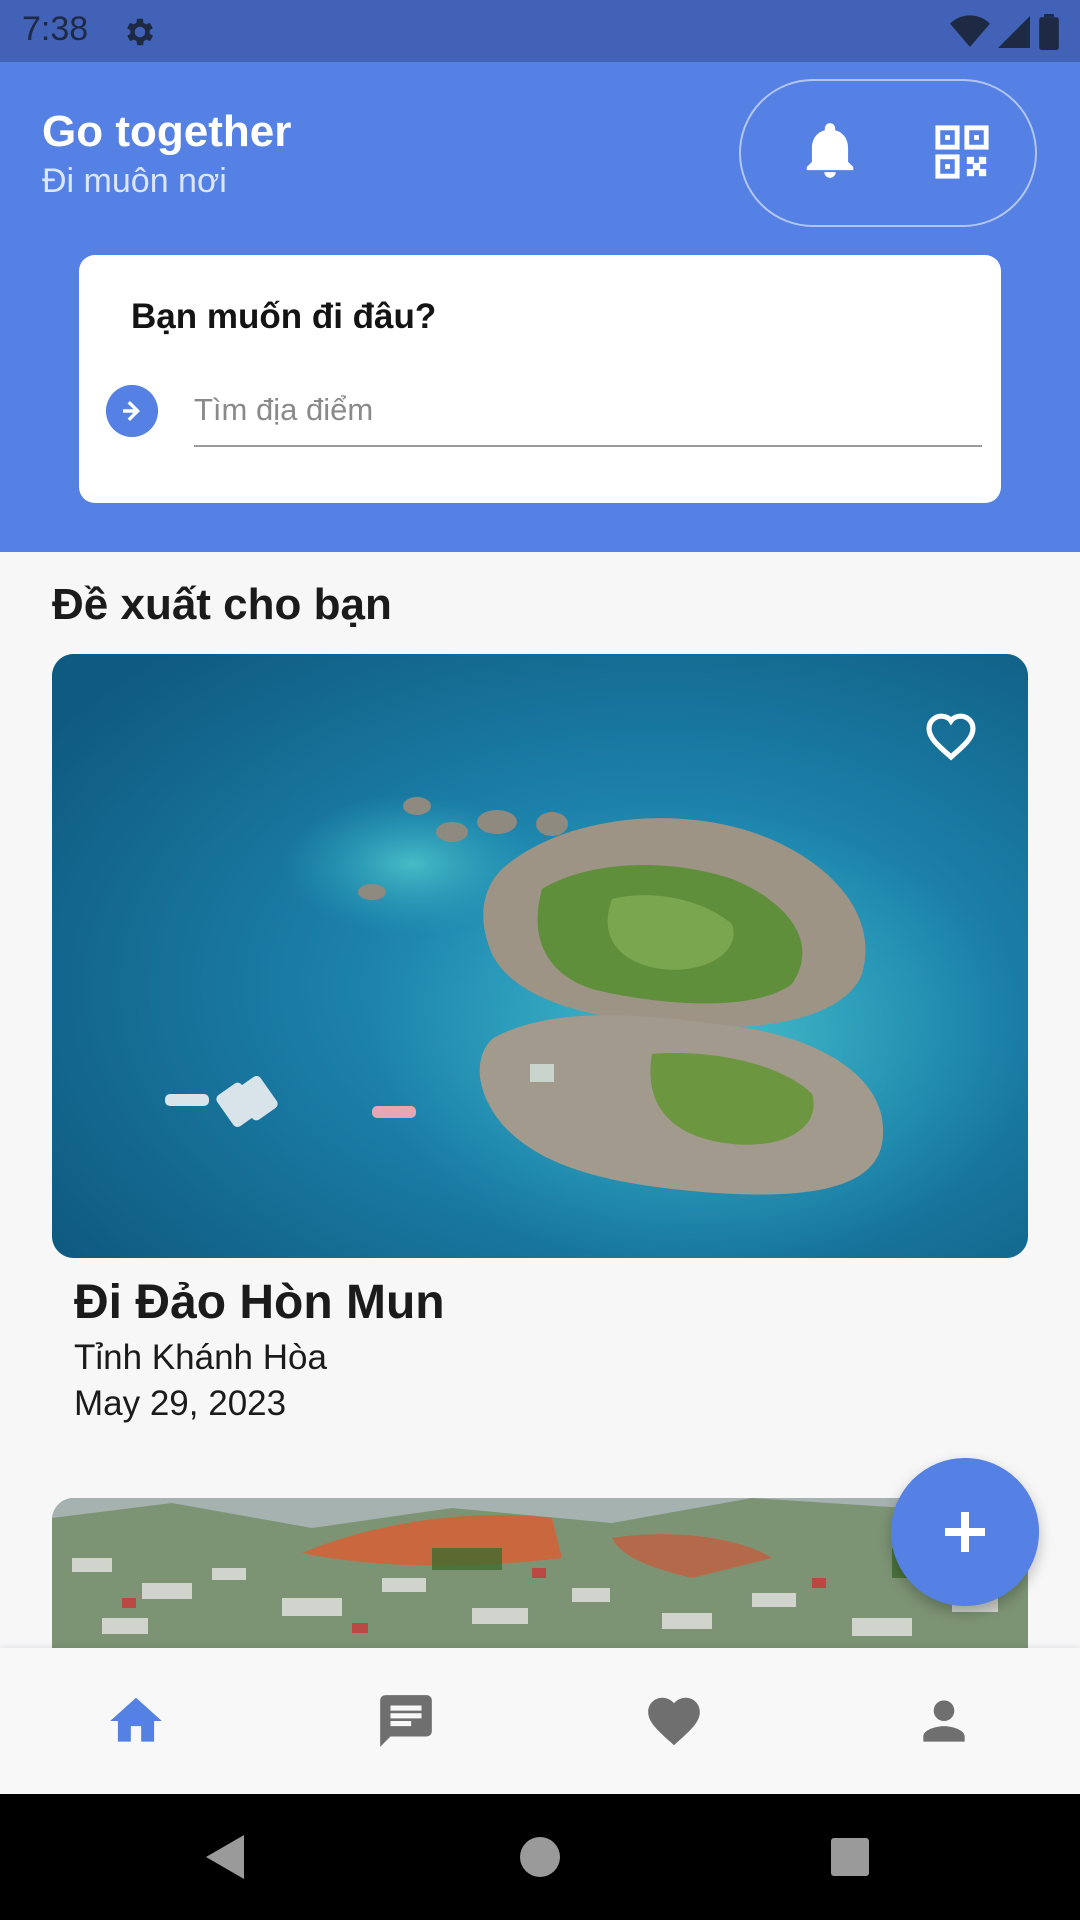 The height and width of the screenshot is (1920, 1080). Describe the element at coordinates (850, 1857) in the screenshot. I see `recents-icon` at that location.